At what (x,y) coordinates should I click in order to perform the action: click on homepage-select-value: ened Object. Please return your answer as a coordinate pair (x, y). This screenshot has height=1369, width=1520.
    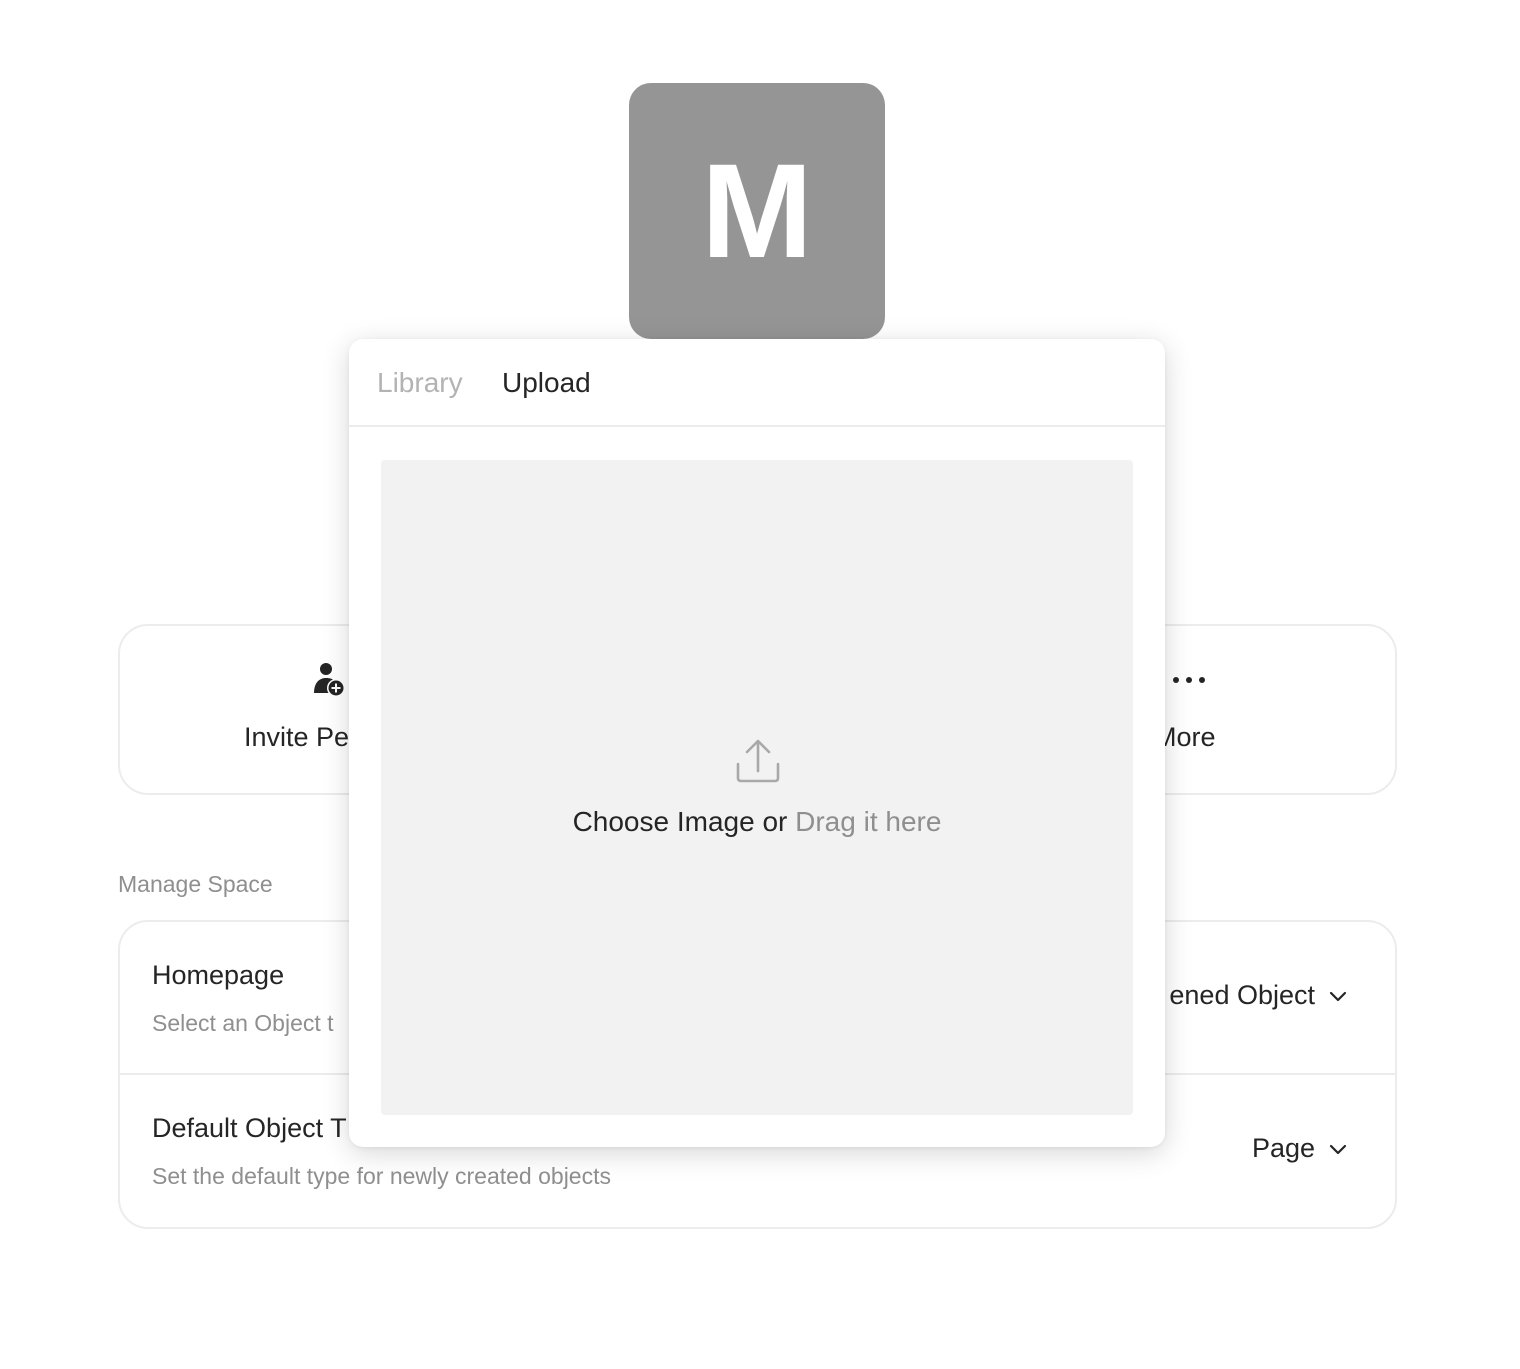
    Looking at the image, I should click on (1242, 995).